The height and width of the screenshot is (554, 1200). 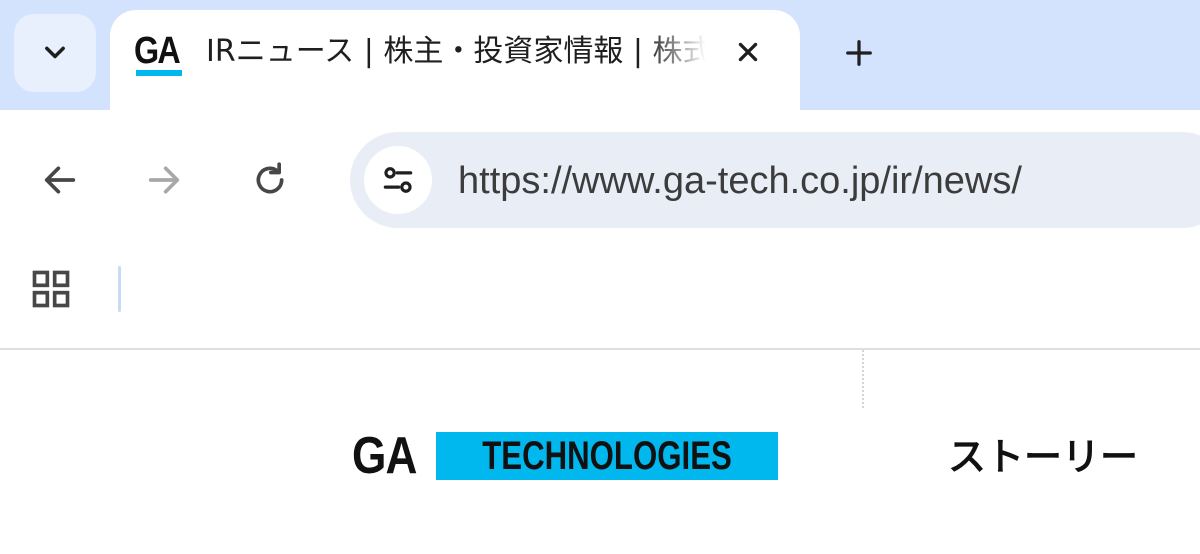 I want to click on site-info-button, so click(x=398, y=180).